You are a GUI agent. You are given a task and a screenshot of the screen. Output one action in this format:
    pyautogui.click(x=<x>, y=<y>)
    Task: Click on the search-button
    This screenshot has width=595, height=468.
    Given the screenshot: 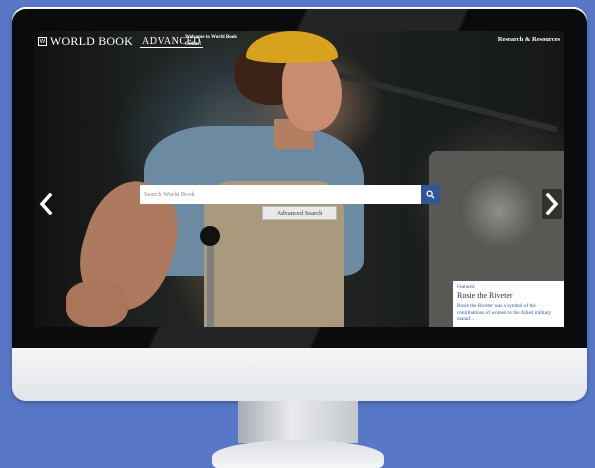 What is the action you would take?
    pyautogui.click(x=430, y=194)
    